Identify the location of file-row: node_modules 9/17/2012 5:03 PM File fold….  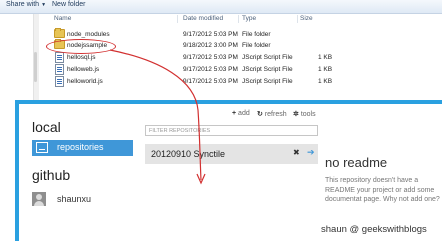
(241, 34).